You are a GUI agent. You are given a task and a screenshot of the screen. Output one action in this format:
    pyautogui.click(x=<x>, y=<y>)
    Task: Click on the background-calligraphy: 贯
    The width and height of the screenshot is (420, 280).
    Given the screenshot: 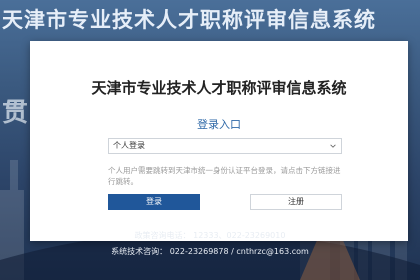 What is the action you would take?
    pyautogui.click(x=15, y=113)
    